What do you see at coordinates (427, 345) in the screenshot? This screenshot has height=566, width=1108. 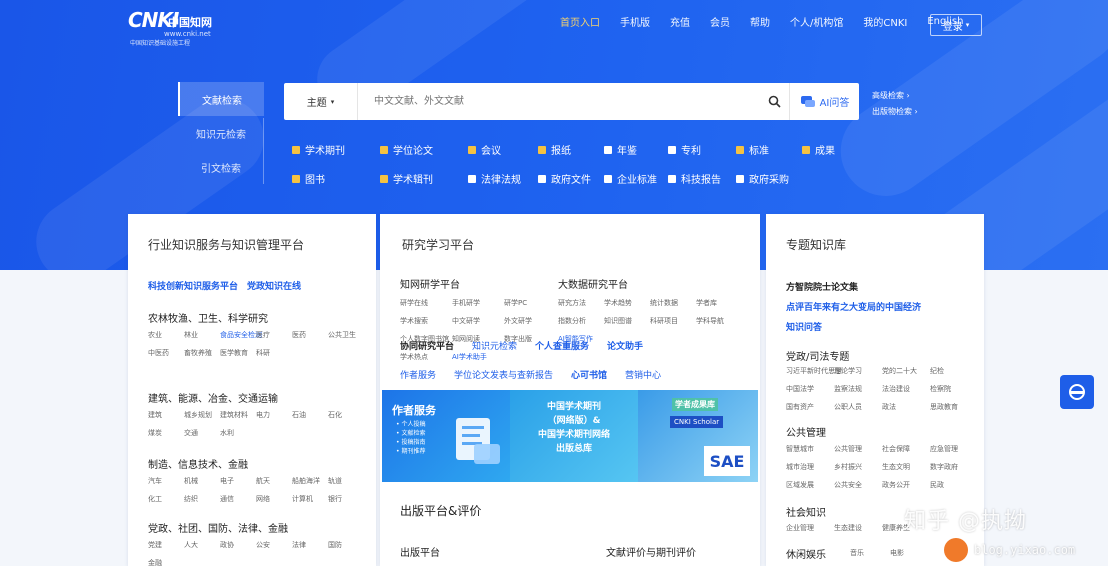 I see `service-link: 协同研究平台` at bounding box center [427, 345].